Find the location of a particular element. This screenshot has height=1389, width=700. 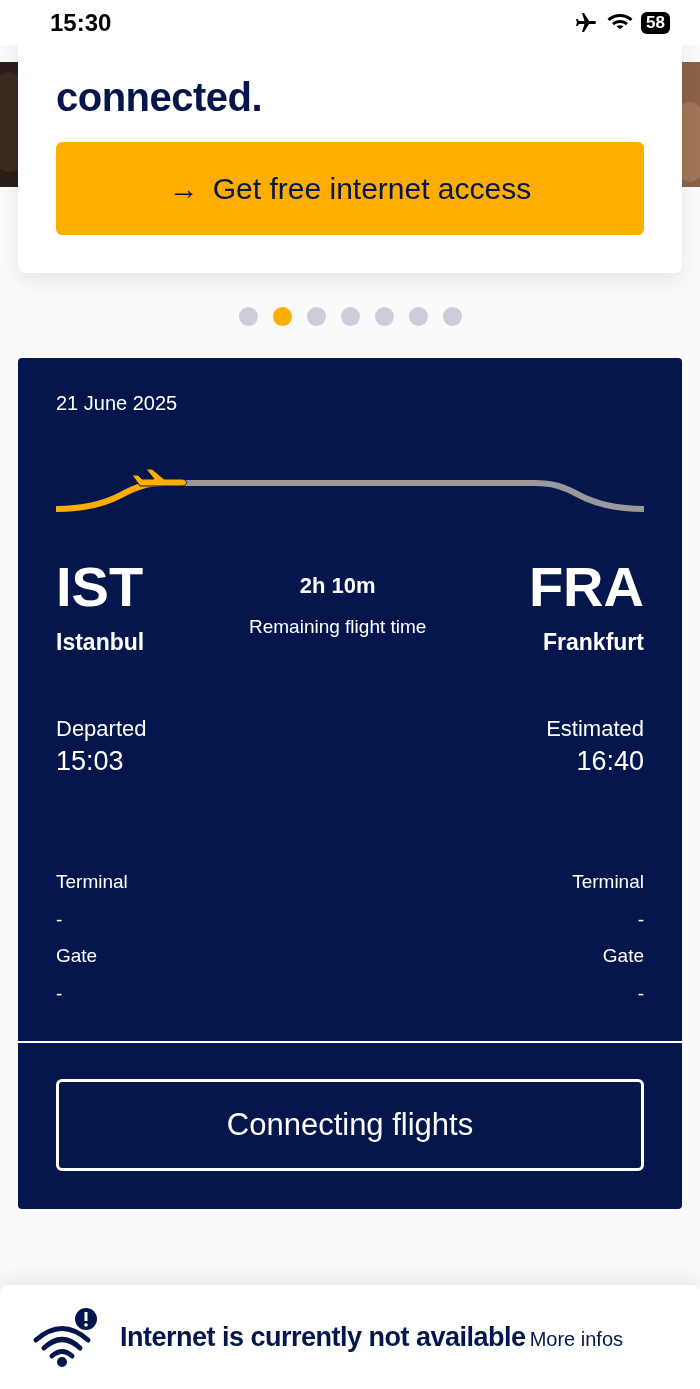

wifi-warning-icon is located at coordinates (65, 1337).